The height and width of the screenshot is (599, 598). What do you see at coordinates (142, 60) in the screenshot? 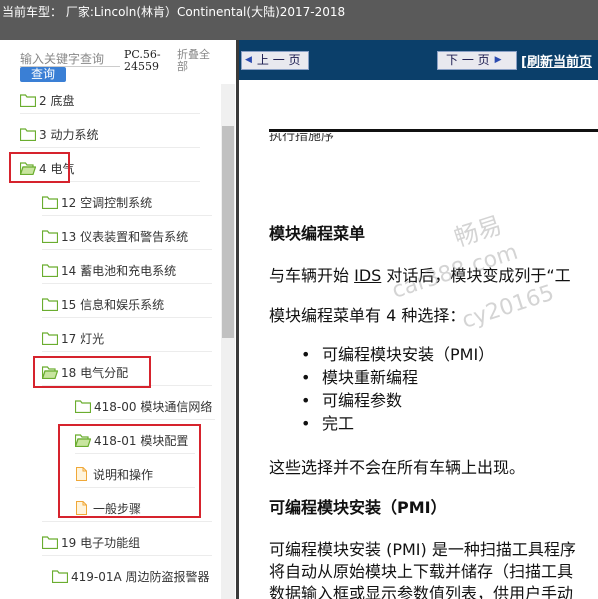
I see `pc-code: PC.56-24559` at bounding box center [142, 60].